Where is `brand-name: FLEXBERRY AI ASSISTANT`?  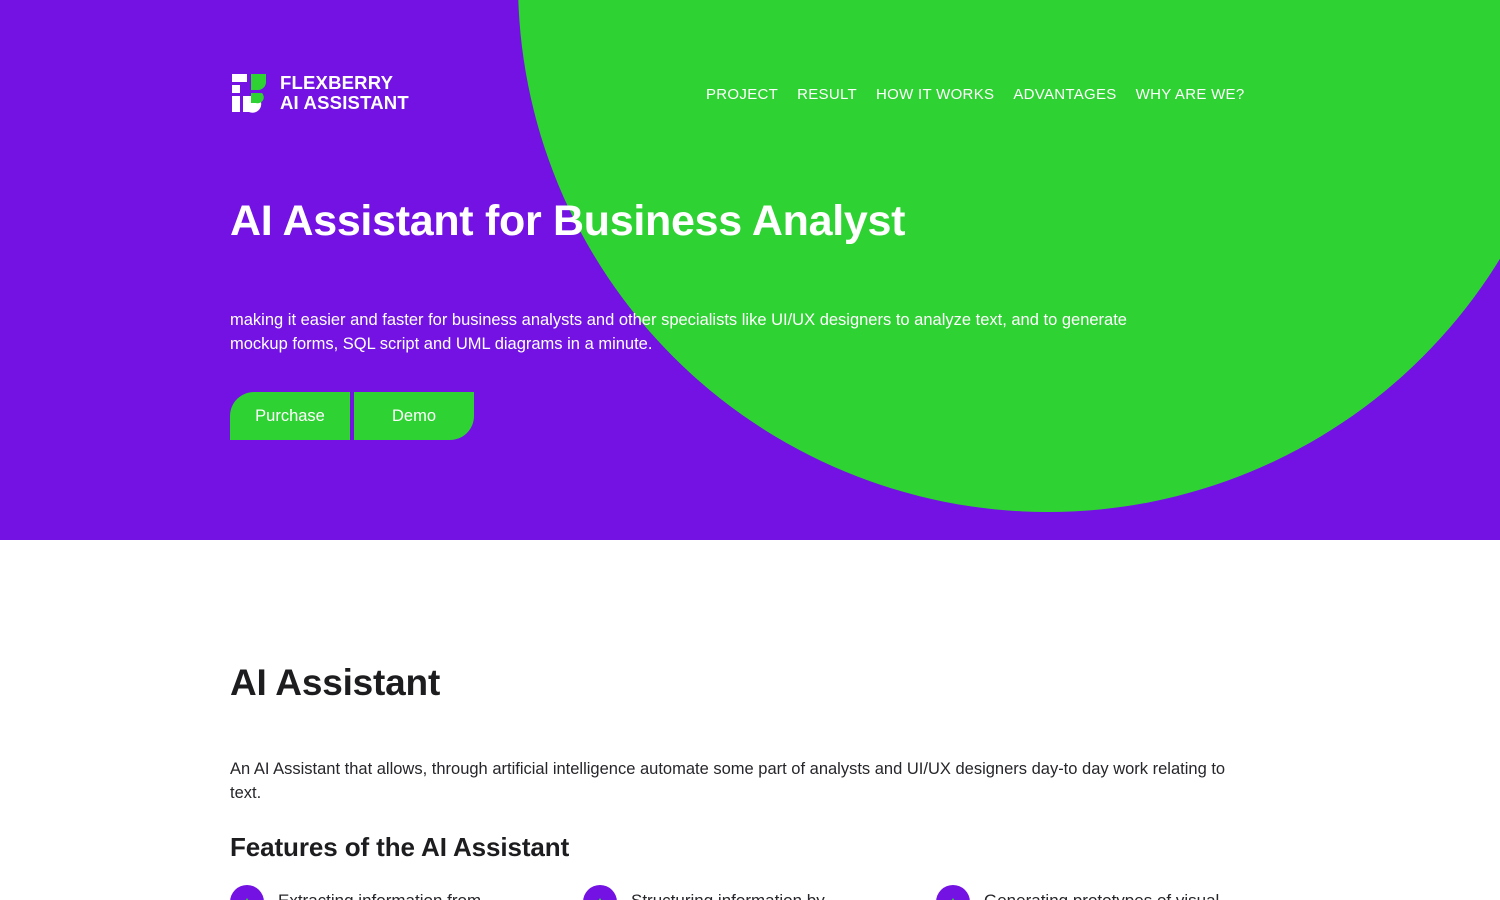
brand-name: FLEXBERRY AI ASSISTANT is located at coordinates (344, 92).